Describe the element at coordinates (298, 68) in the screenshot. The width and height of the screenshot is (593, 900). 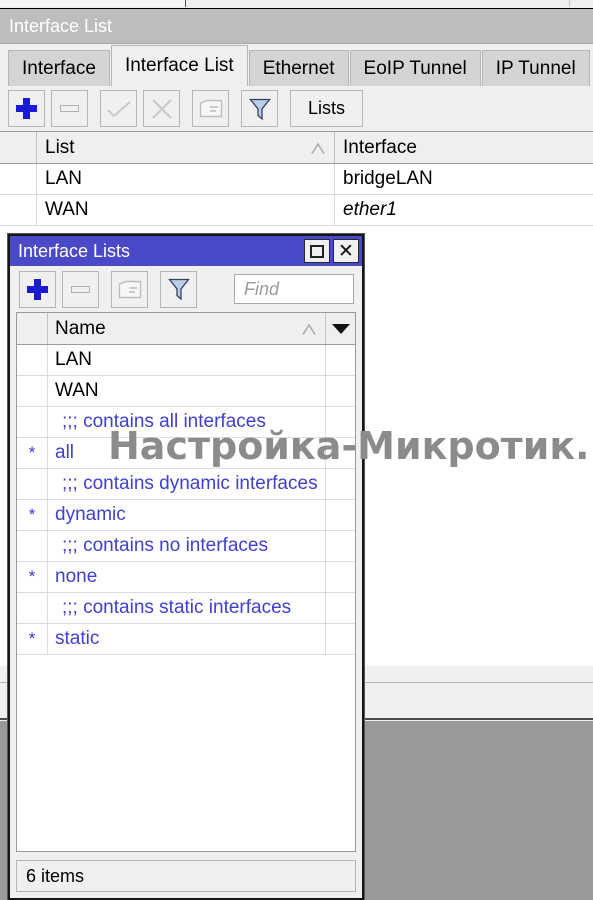
I see `tab-ethernet: Ethernet` at that location.